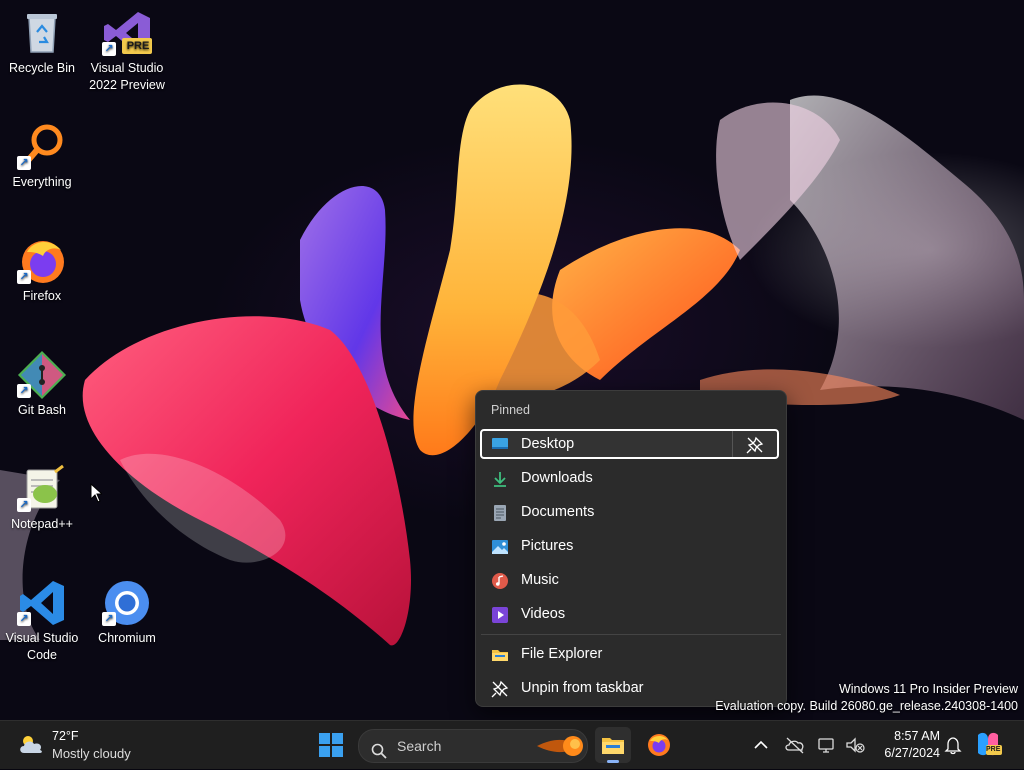 This screenshot has height=770, width=1024. What do you see at coordinates (993, 749) in the screenshot?
I see `copilot-pre-badge: PRE` at bounding box center [993, 749].